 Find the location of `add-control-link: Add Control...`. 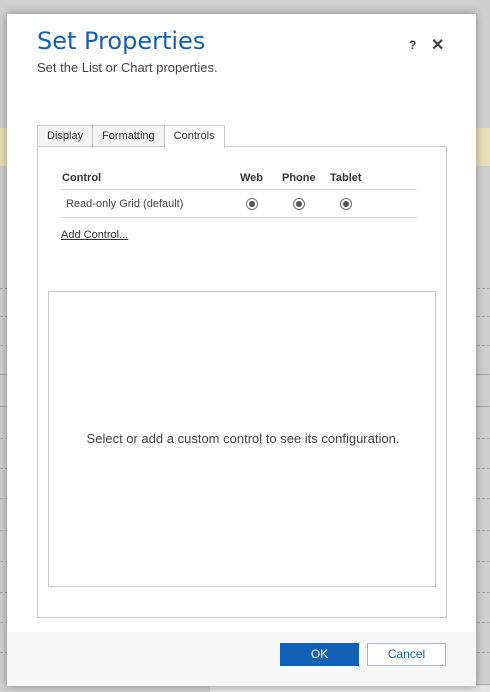

add-control-link: Add Control... is located at coordinates (94, 235).